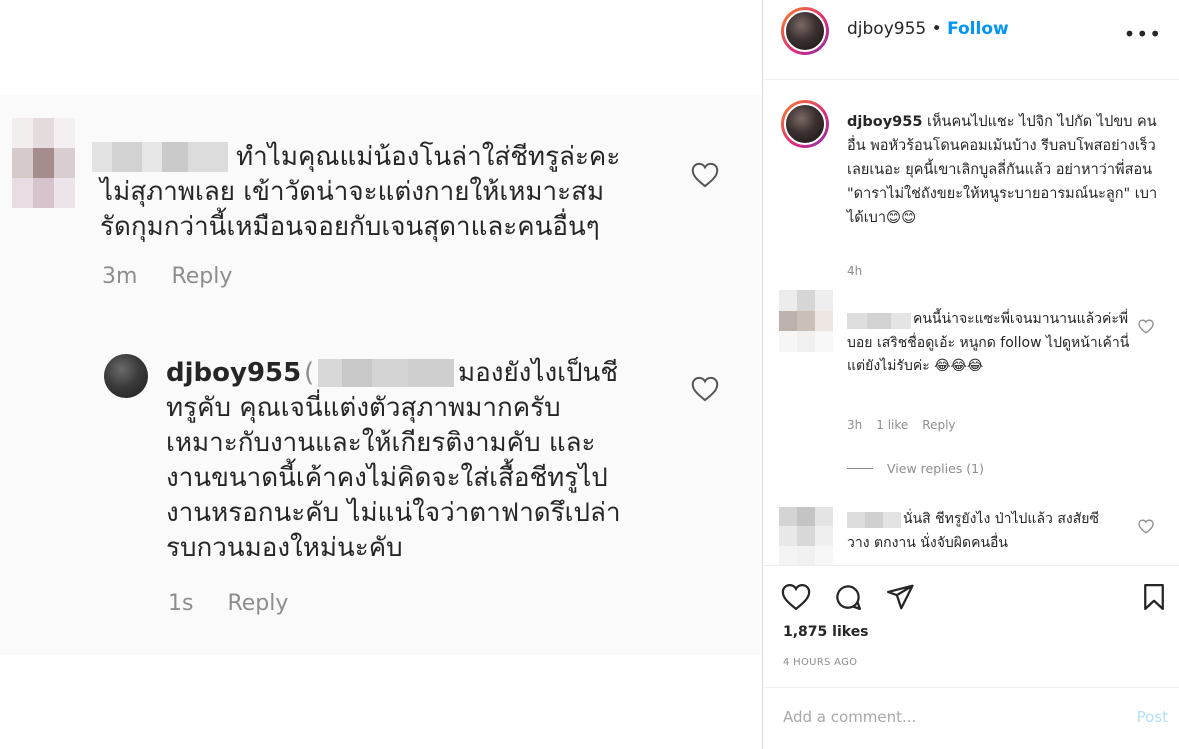 Image resolution: width=1179 pixels, height=749 pixels. What do you see at coordinates (167, 276) in the screenshot?
I see `comment-meta: 3m Reply` at bounding box center [167, 276].